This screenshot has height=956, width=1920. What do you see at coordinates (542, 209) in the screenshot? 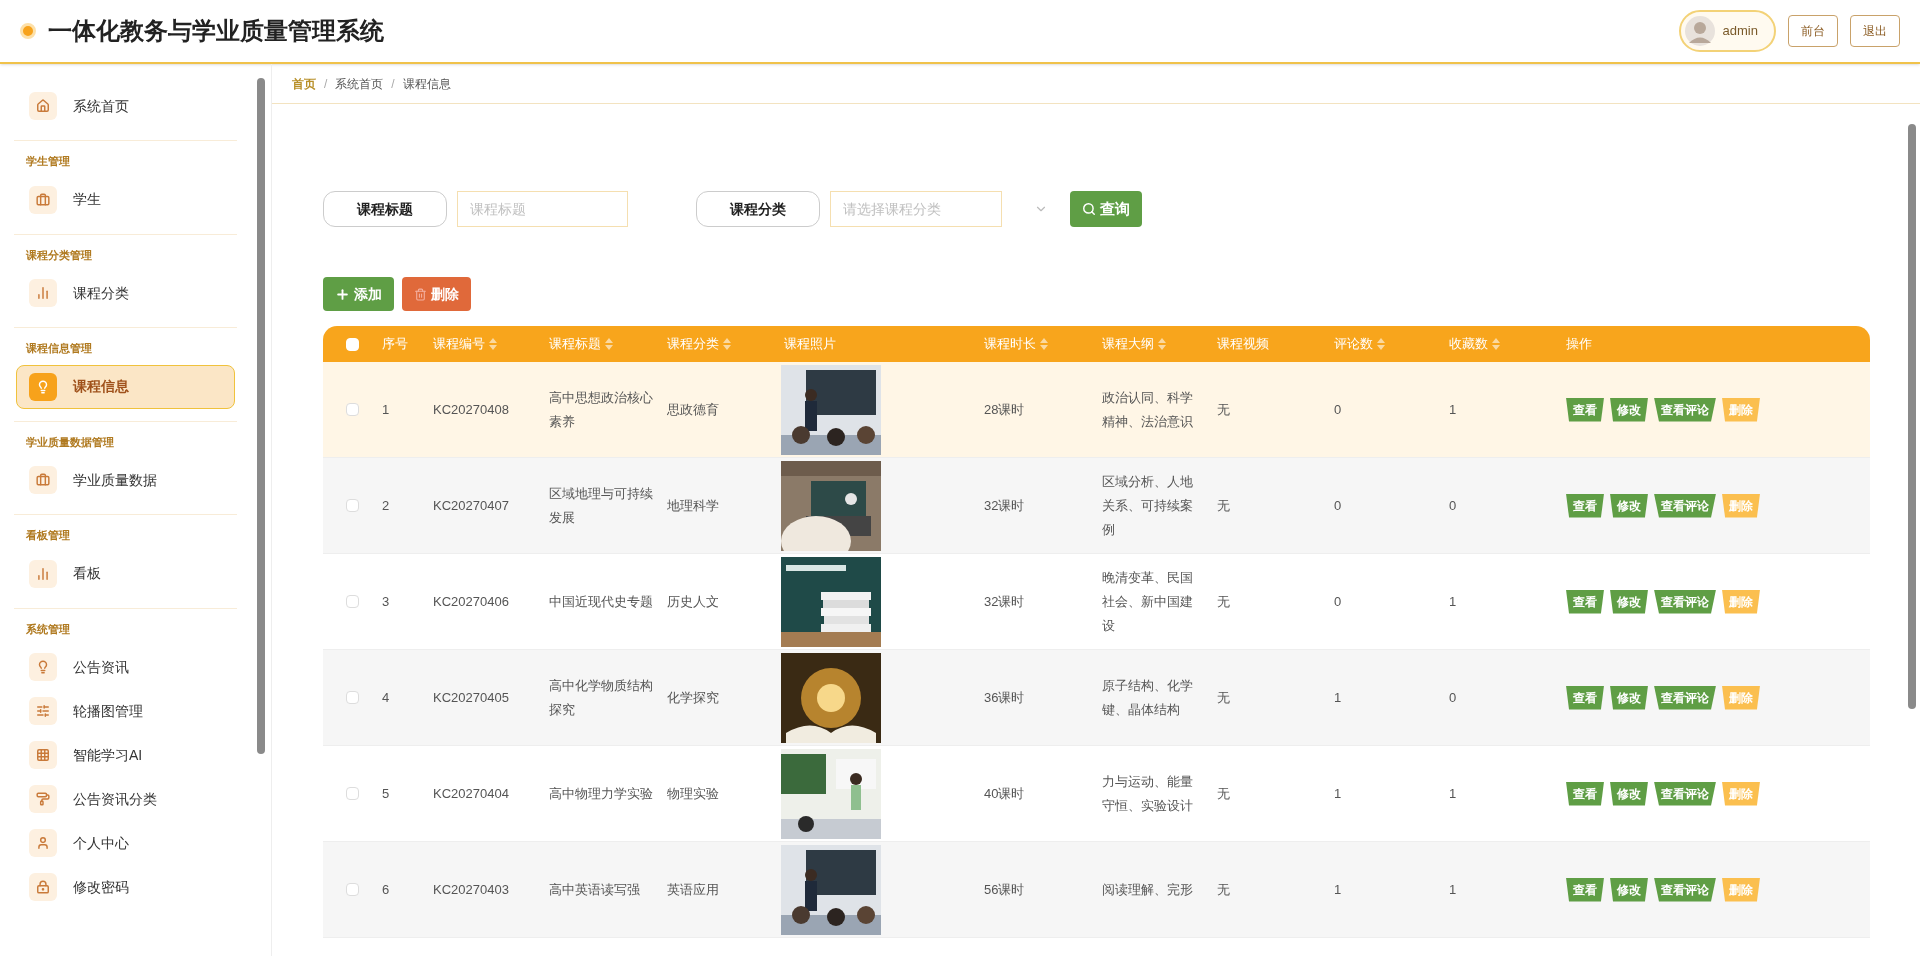
I see `title-input: 课程标题` at bounding box center [542, 209].